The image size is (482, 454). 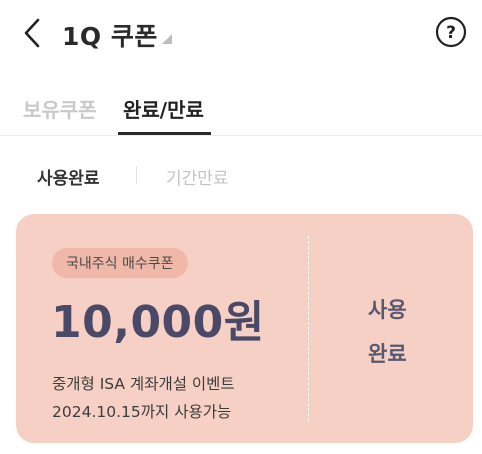 I want to click on help-circle-icon: ?, so click(x=451, y=32).